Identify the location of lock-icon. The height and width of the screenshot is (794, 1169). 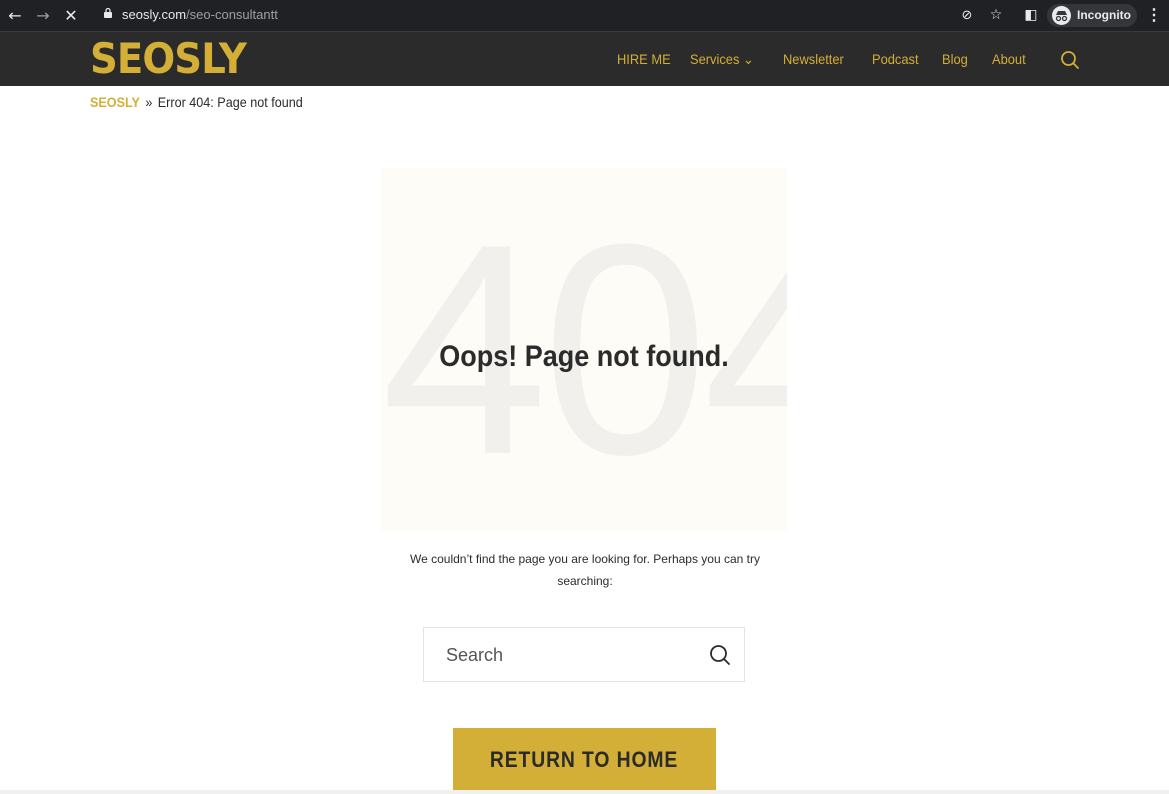
(108, 13).